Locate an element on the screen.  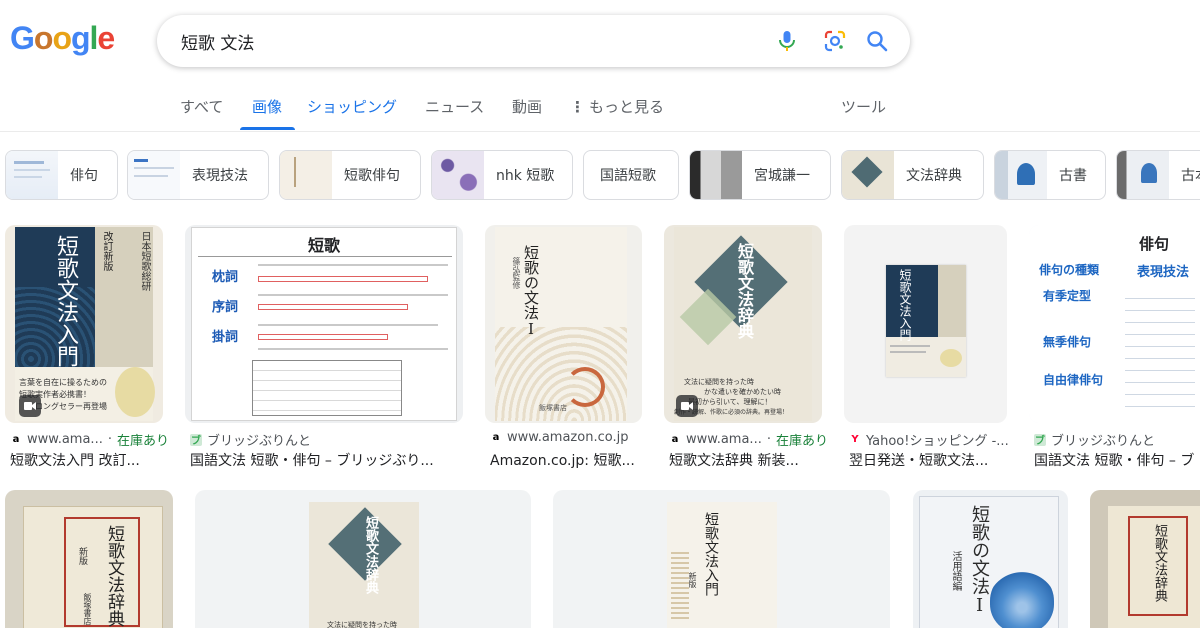
source-domain: www.amazon.co.jp is located at coordinates (568, 437).